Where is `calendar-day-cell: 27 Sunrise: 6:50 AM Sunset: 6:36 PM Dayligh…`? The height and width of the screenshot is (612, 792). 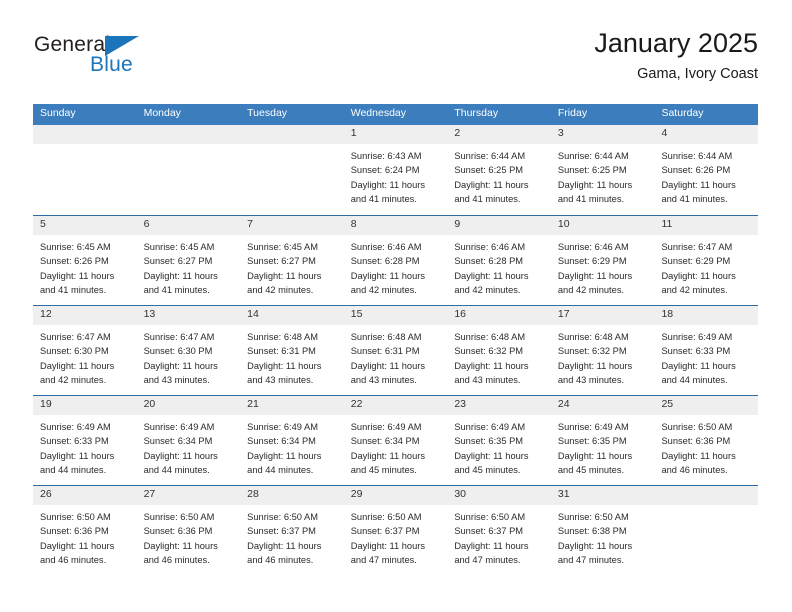 calendar-day-cell: 27 Sunrise: 6:50 AM Sunset: 6:36 PM Dayligh… is located at coordinates (188, 530).